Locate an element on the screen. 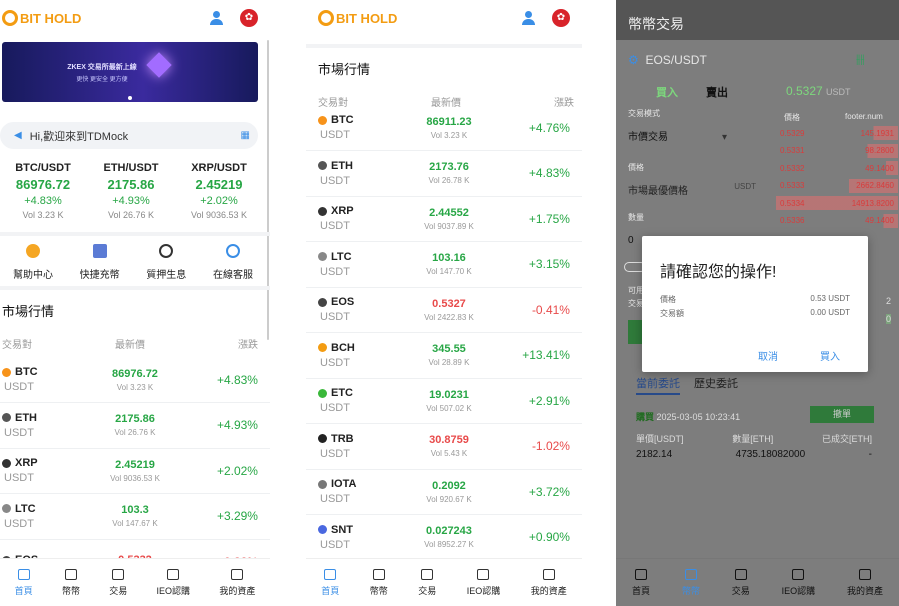 This screenshot has width=899, height=606. pair-cell: LTC USDT is located at coordinates (360, 264).